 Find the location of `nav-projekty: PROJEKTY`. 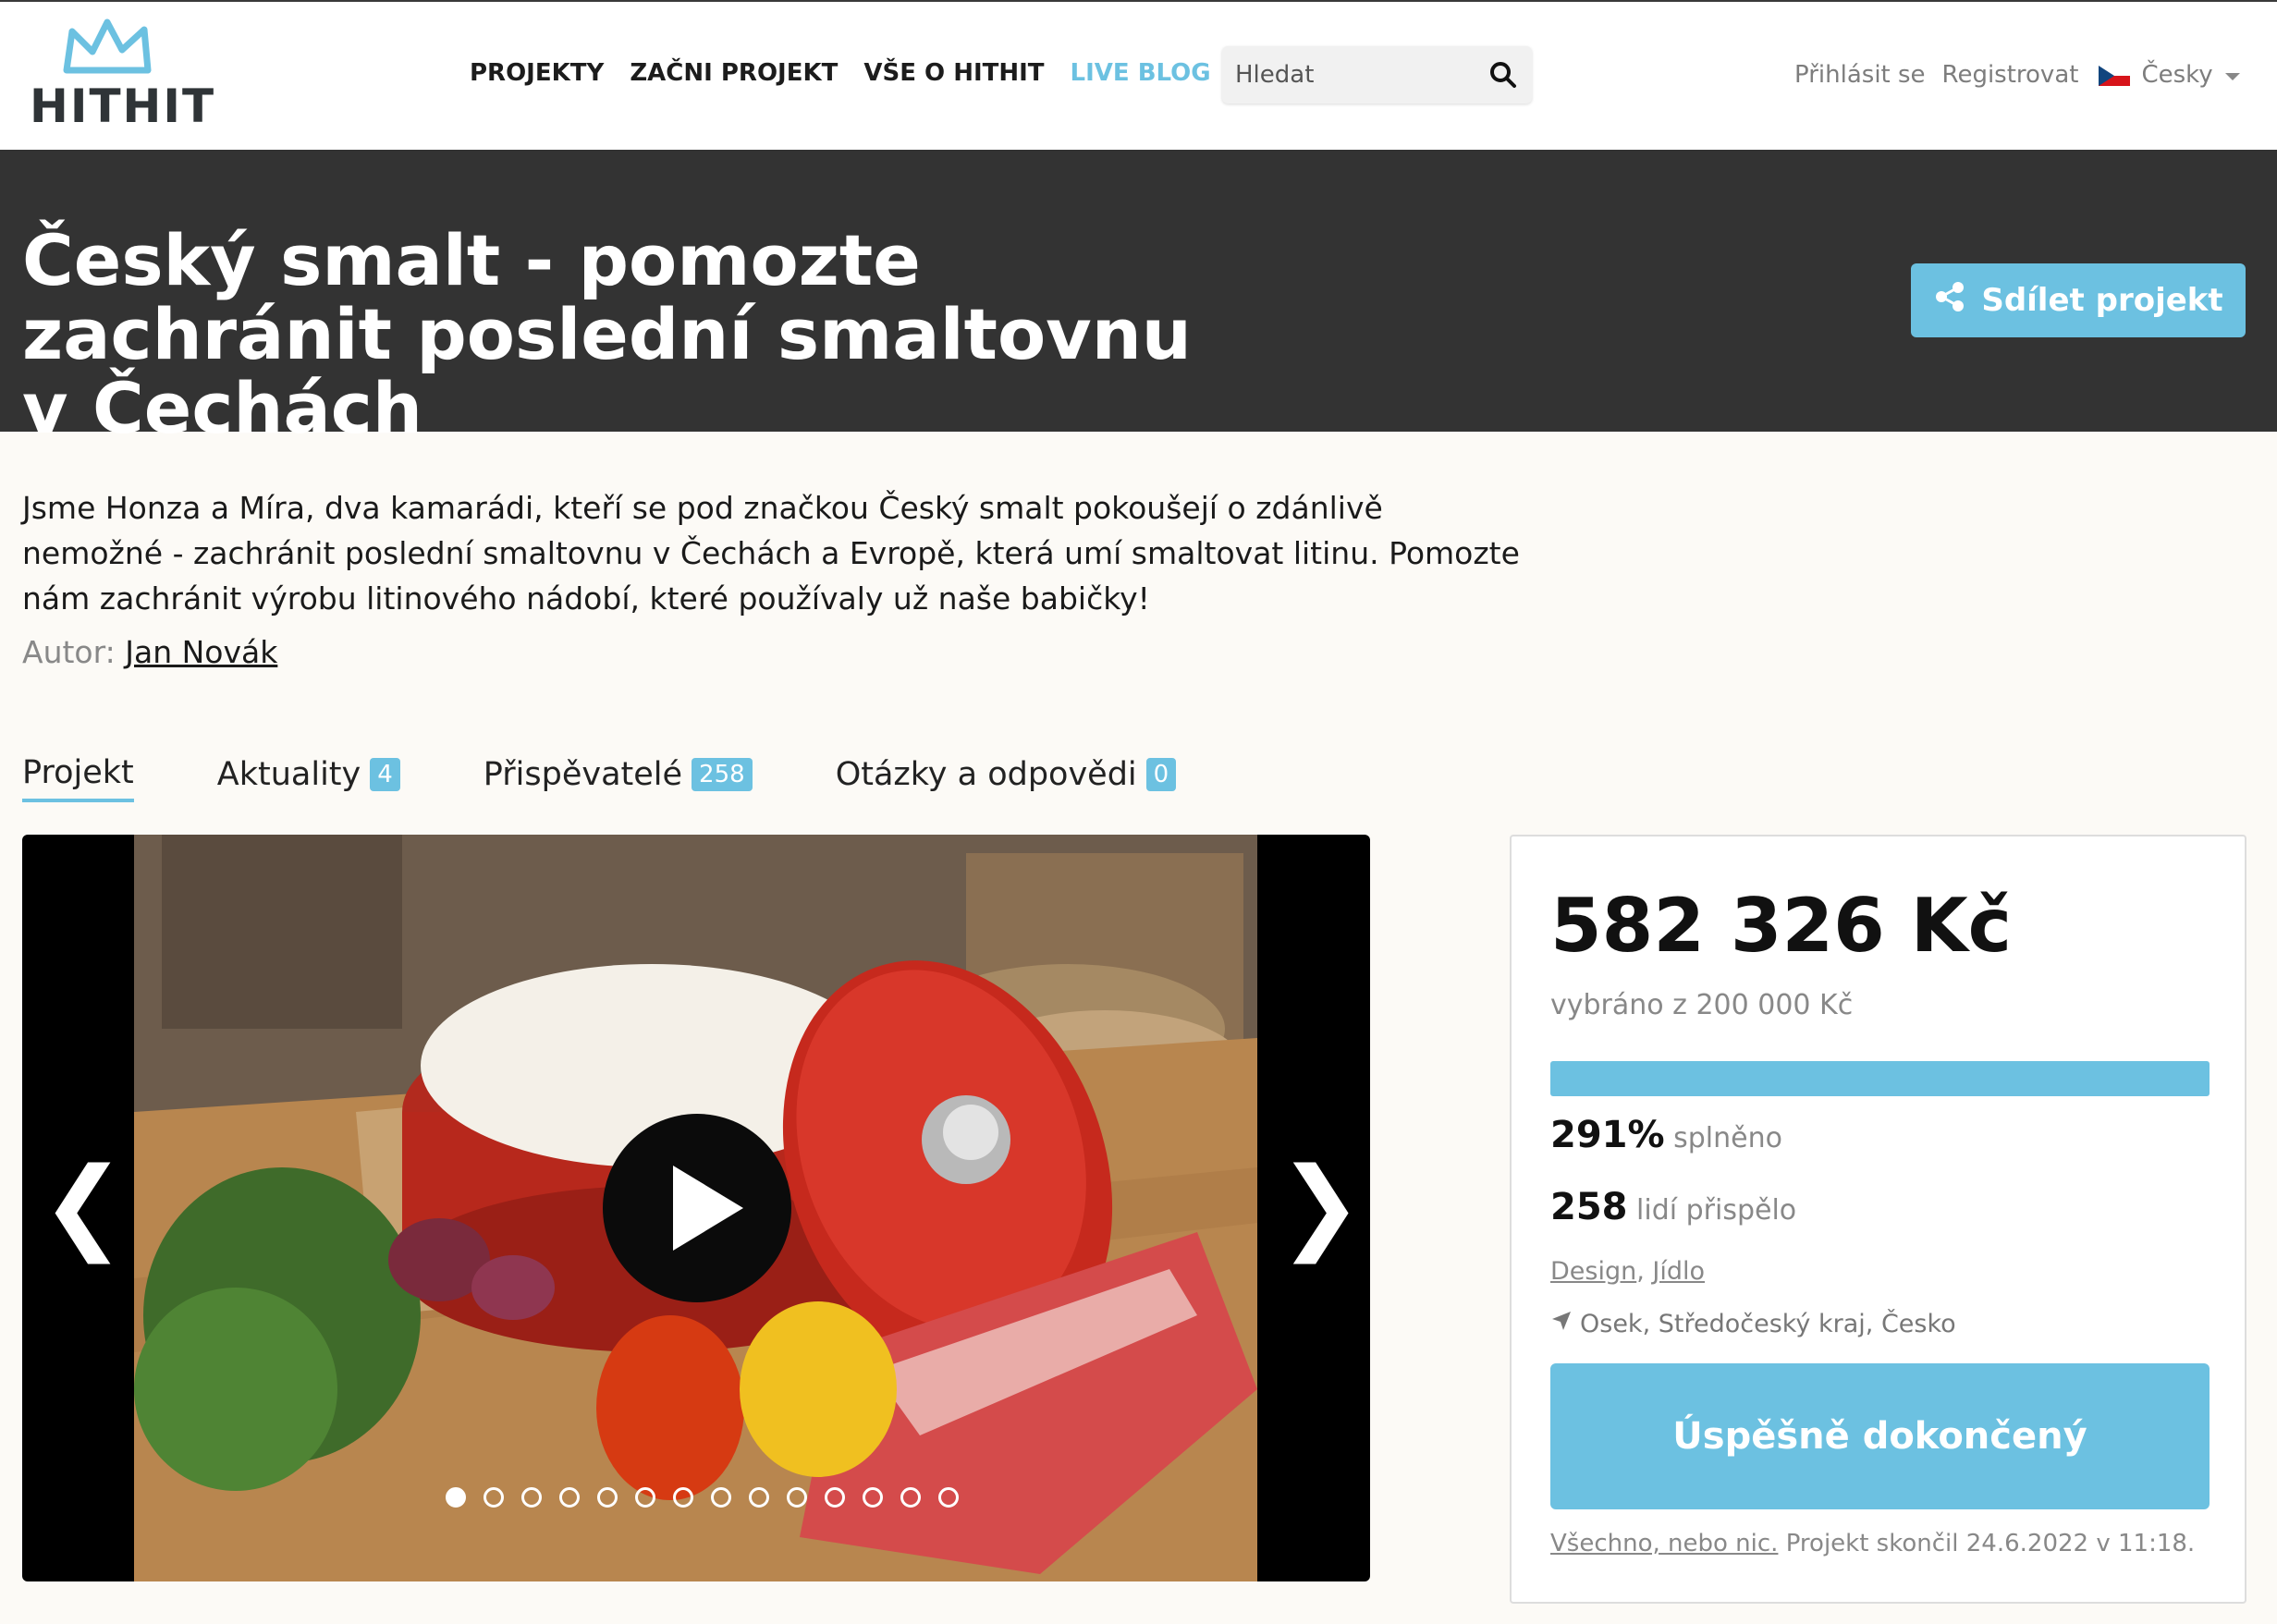

nav-projekty: PROJEKTY is located at coordinates (537, 73).